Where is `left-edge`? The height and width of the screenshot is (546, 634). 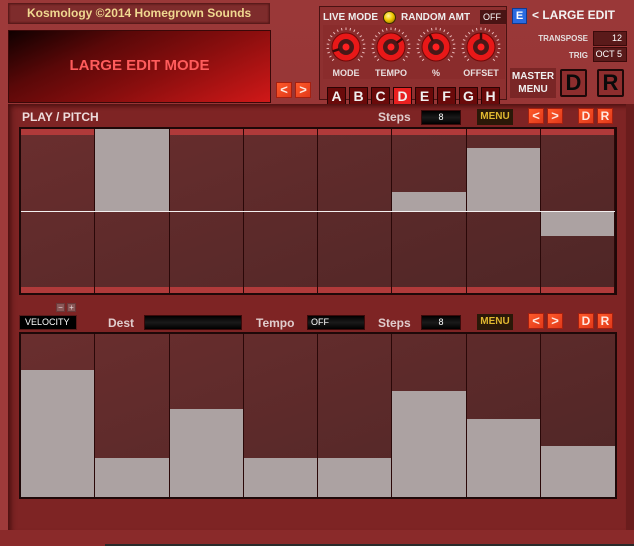
left-edge is located at coordinates (4, 273).